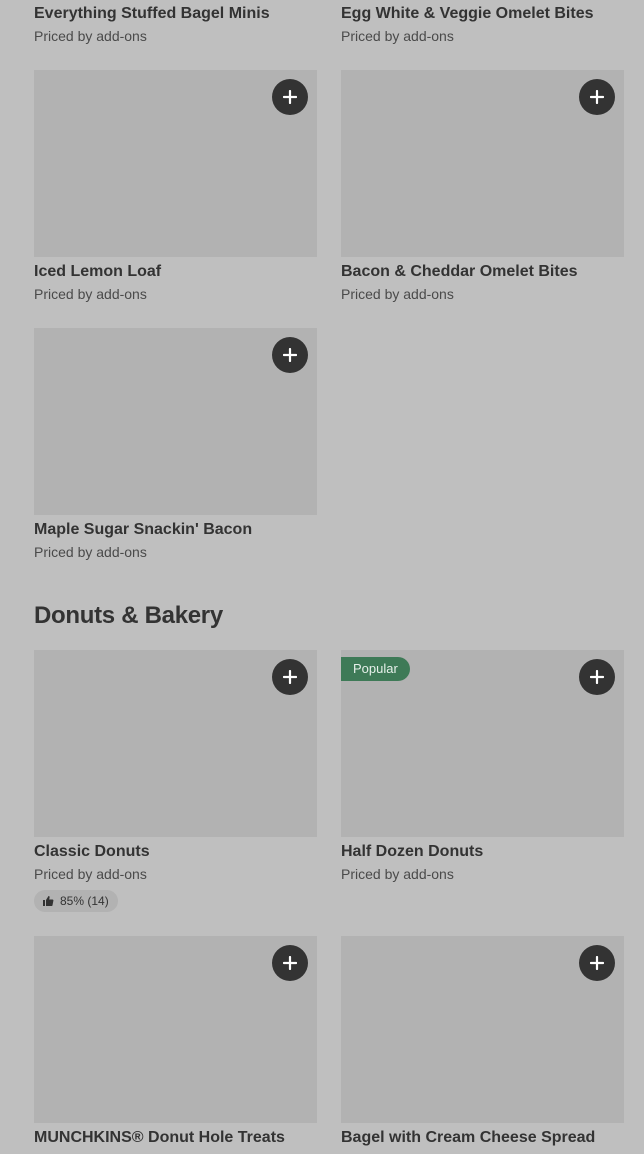 The width and height of the screenshot is (644, 1154). Describe the element at coordinates (468, 1137) in the screenshot. I see `item-name: Bagel with Cream Cheese Spread` at that location.